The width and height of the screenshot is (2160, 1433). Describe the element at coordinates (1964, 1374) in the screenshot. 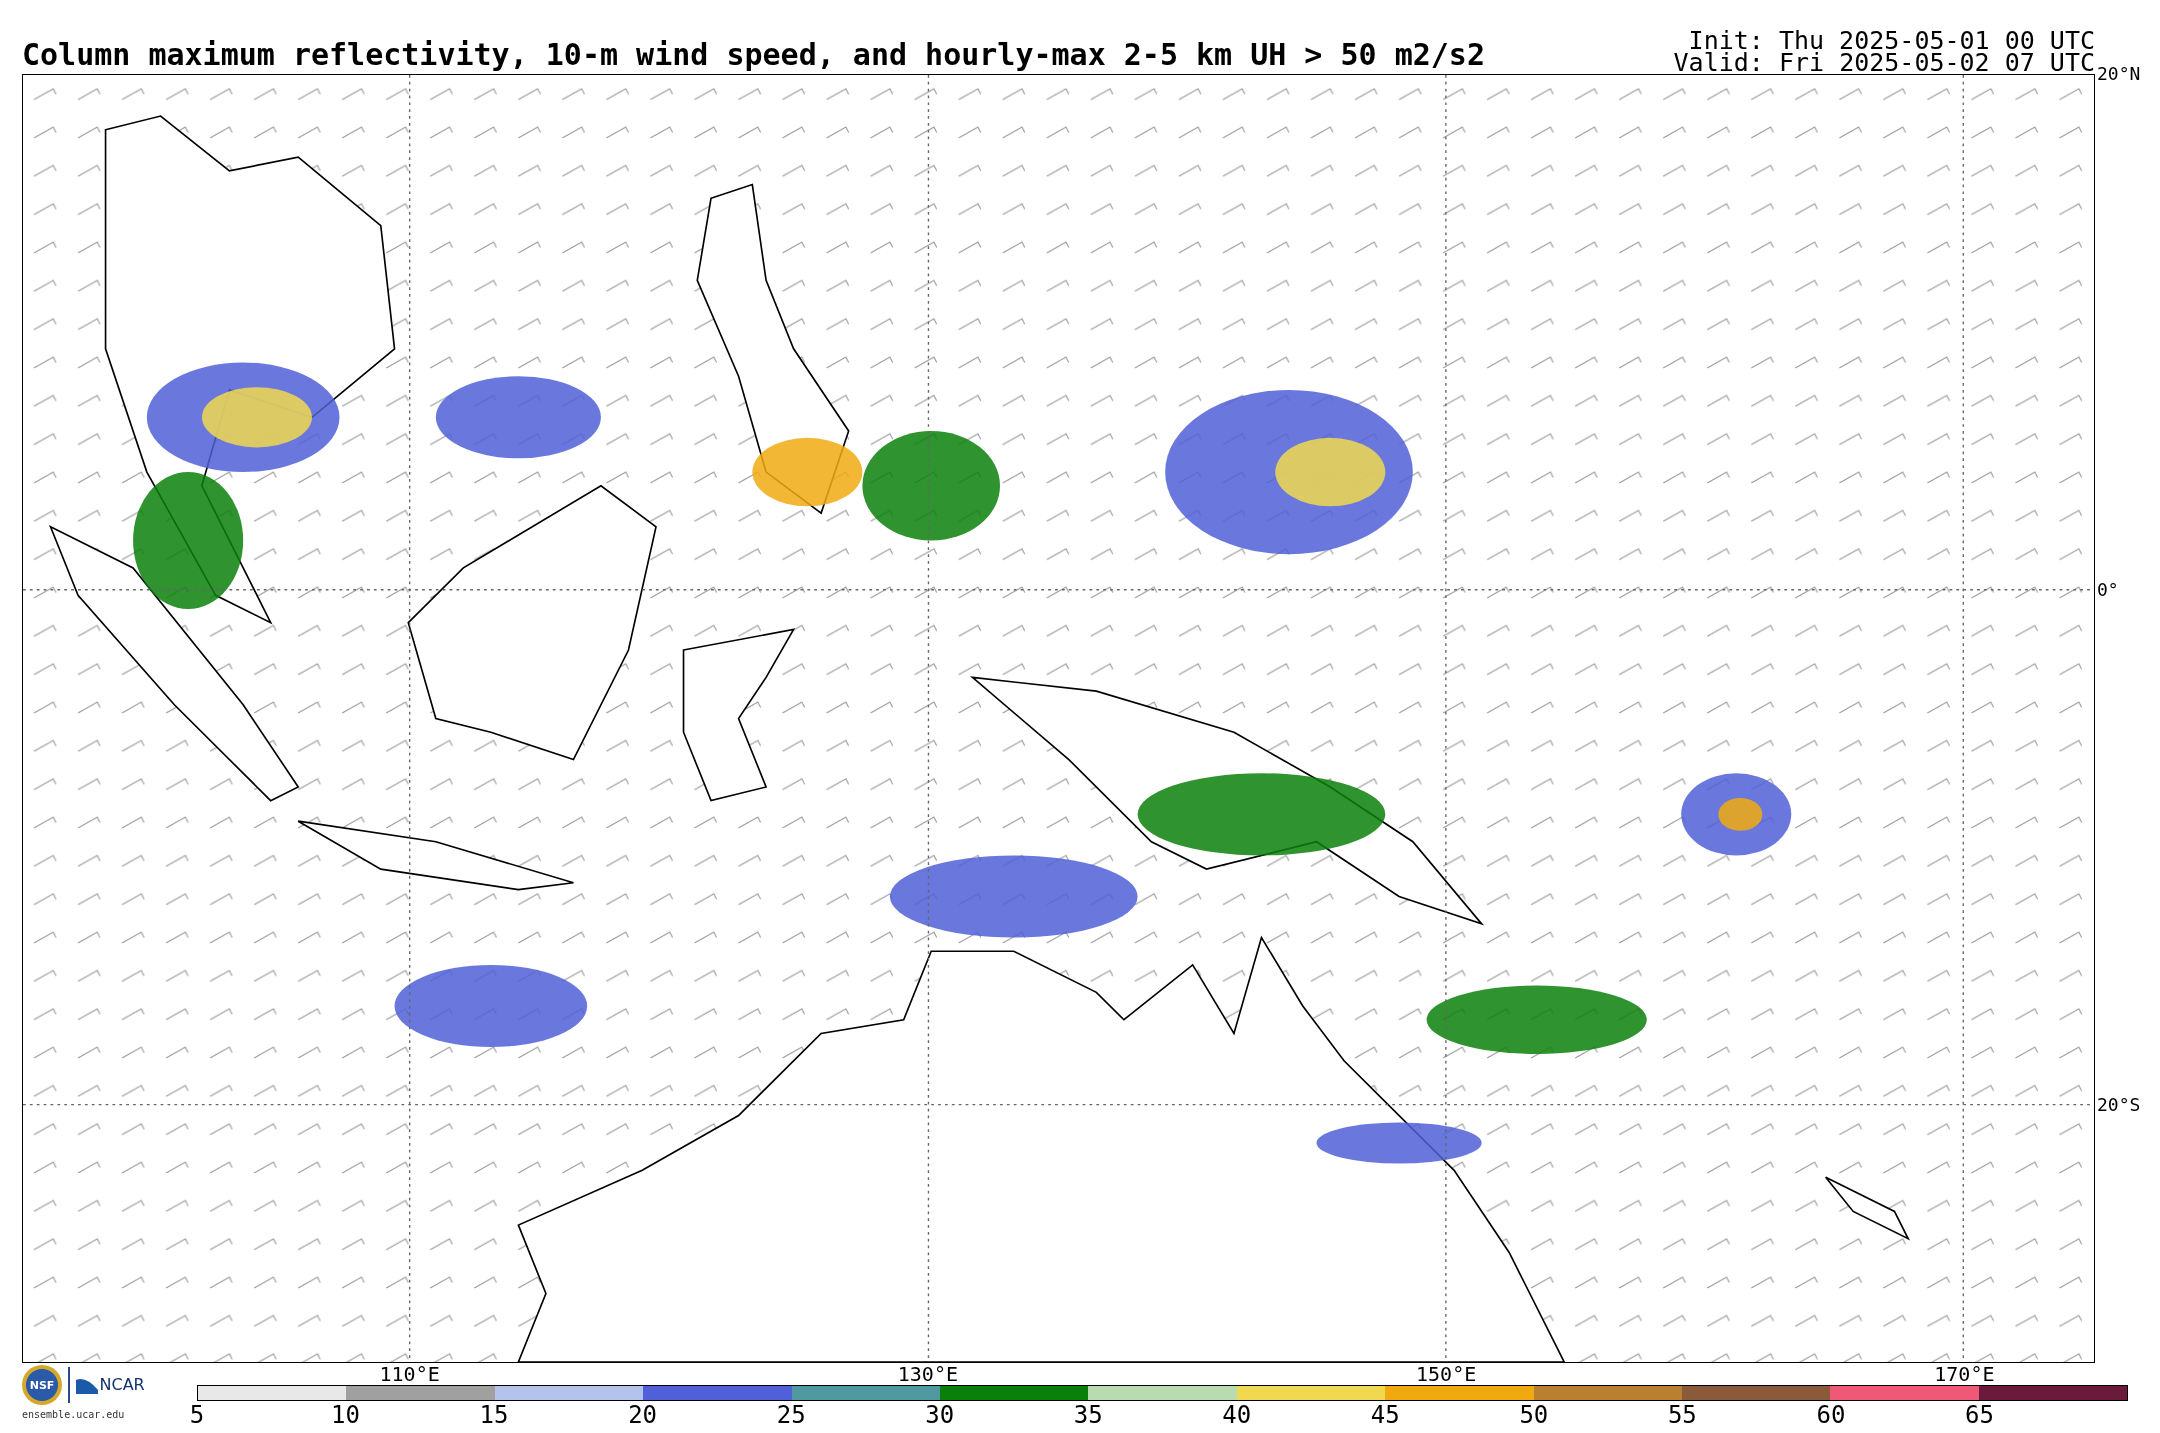

I see `longitude-label: 170°E` at that location.